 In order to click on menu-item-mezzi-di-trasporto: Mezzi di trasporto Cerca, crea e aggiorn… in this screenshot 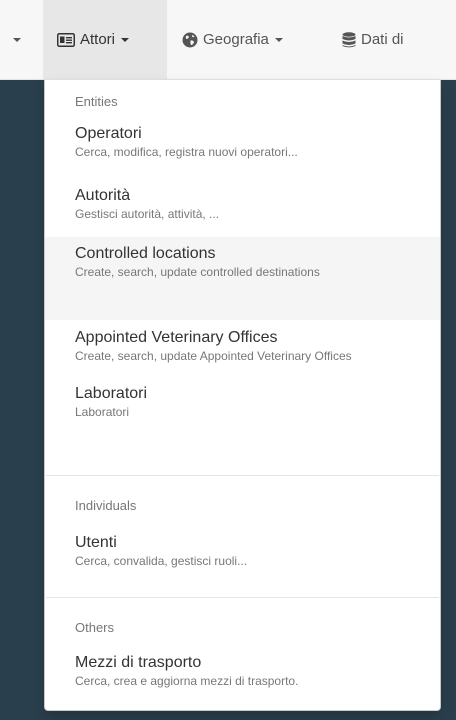, I will do `click(242, 677)`.